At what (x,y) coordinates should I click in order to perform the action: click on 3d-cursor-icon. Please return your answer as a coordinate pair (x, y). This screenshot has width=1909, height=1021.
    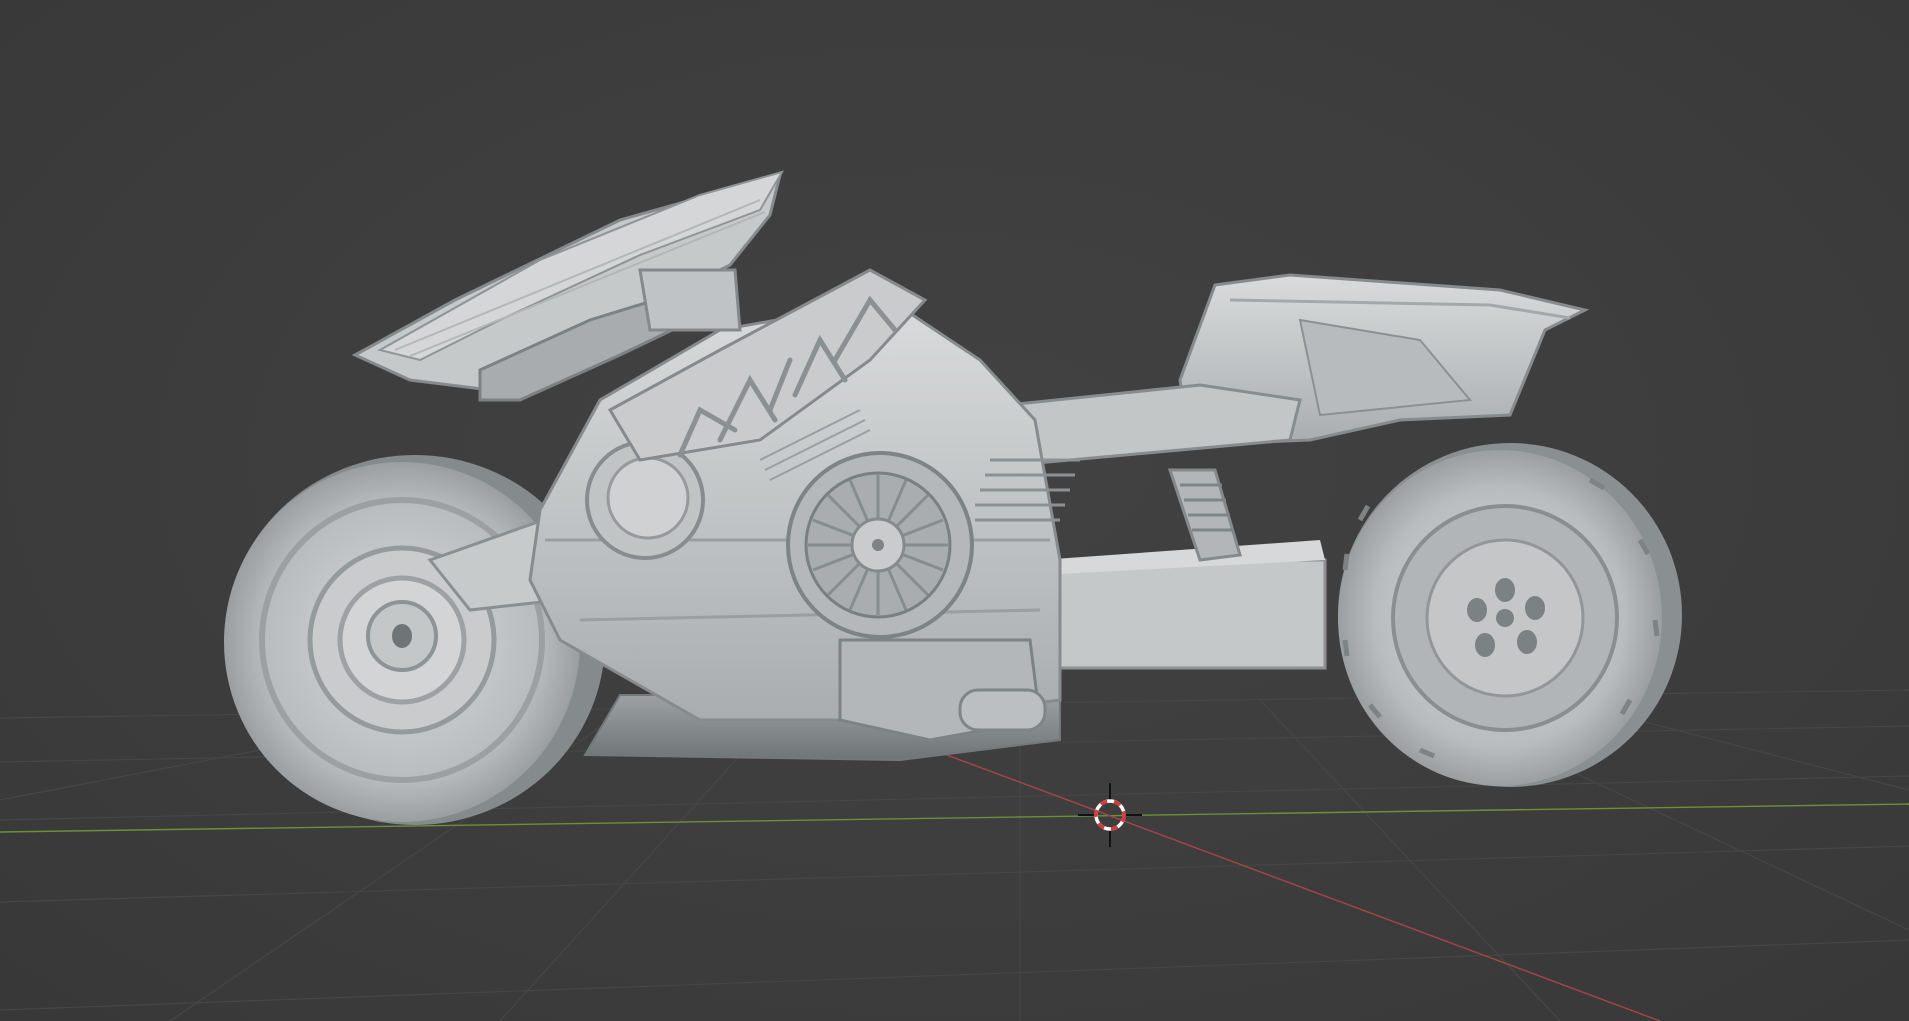
    Looking at the image, I should click on (1110, 815).